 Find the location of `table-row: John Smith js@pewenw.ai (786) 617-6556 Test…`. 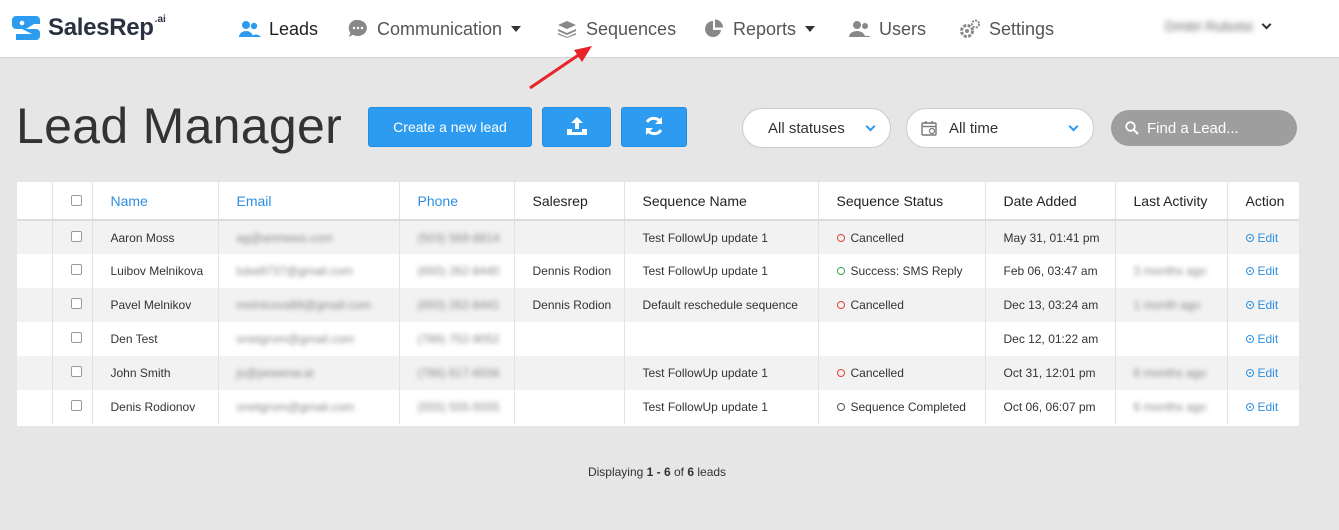

table-row: John Smith js@pewenw.ai (786) 617-6556 Test… is located at coordinates (658, 373).